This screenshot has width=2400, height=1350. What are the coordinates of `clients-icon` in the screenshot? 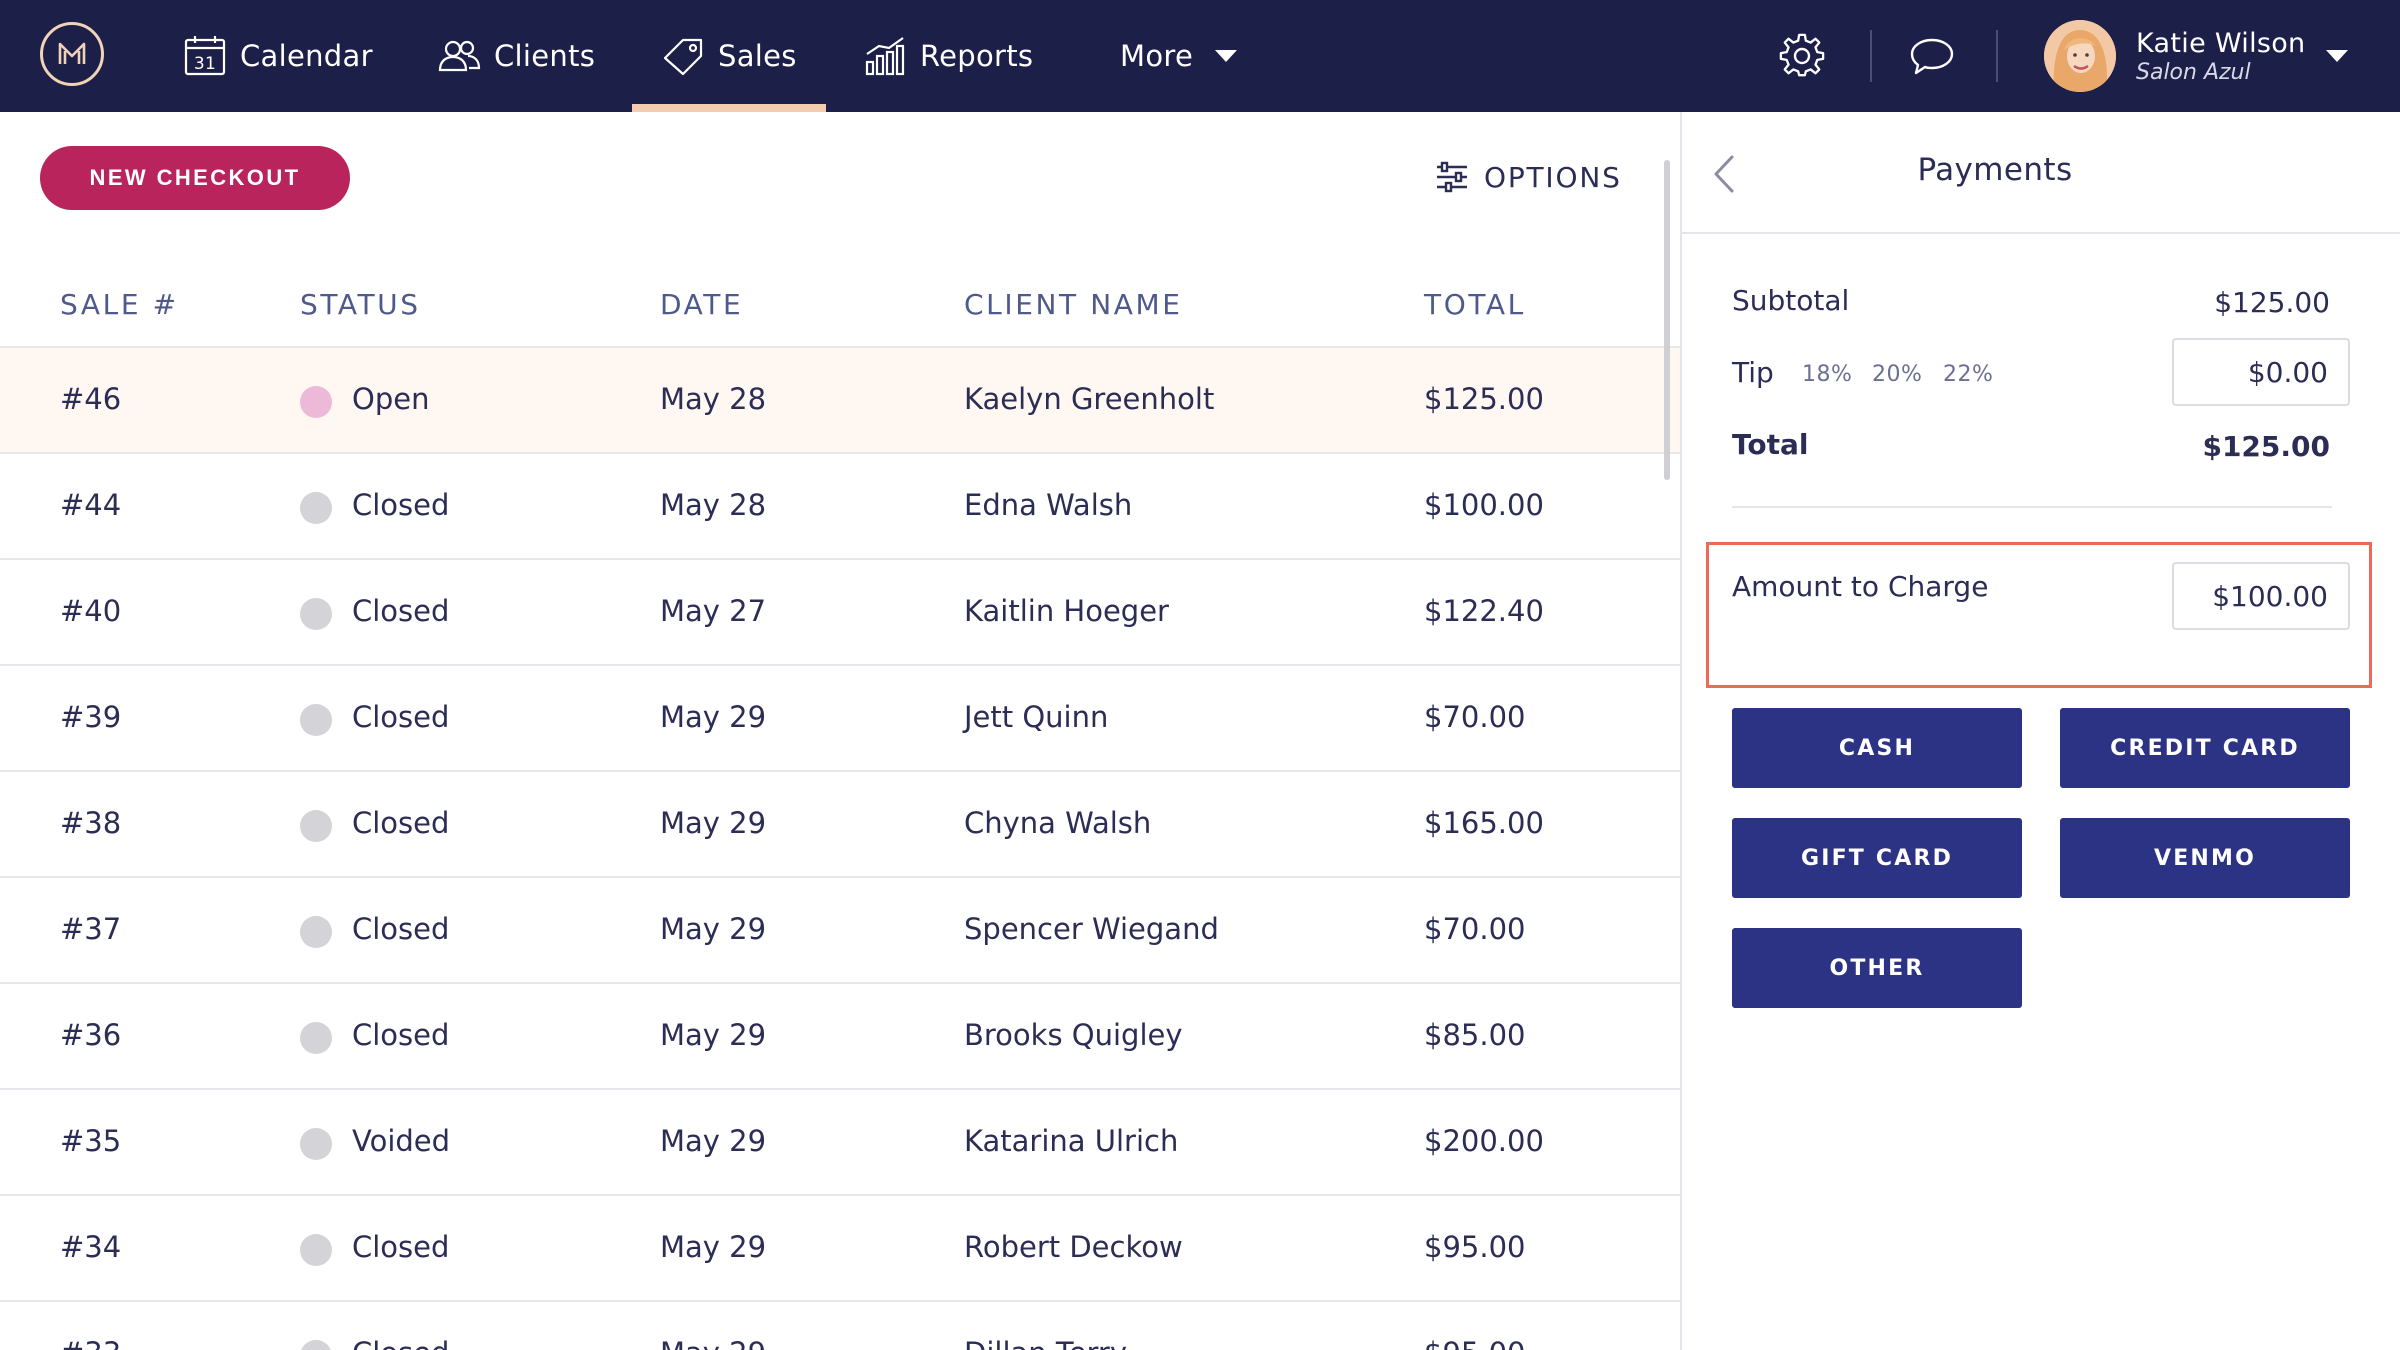 It's located at (459, 56).